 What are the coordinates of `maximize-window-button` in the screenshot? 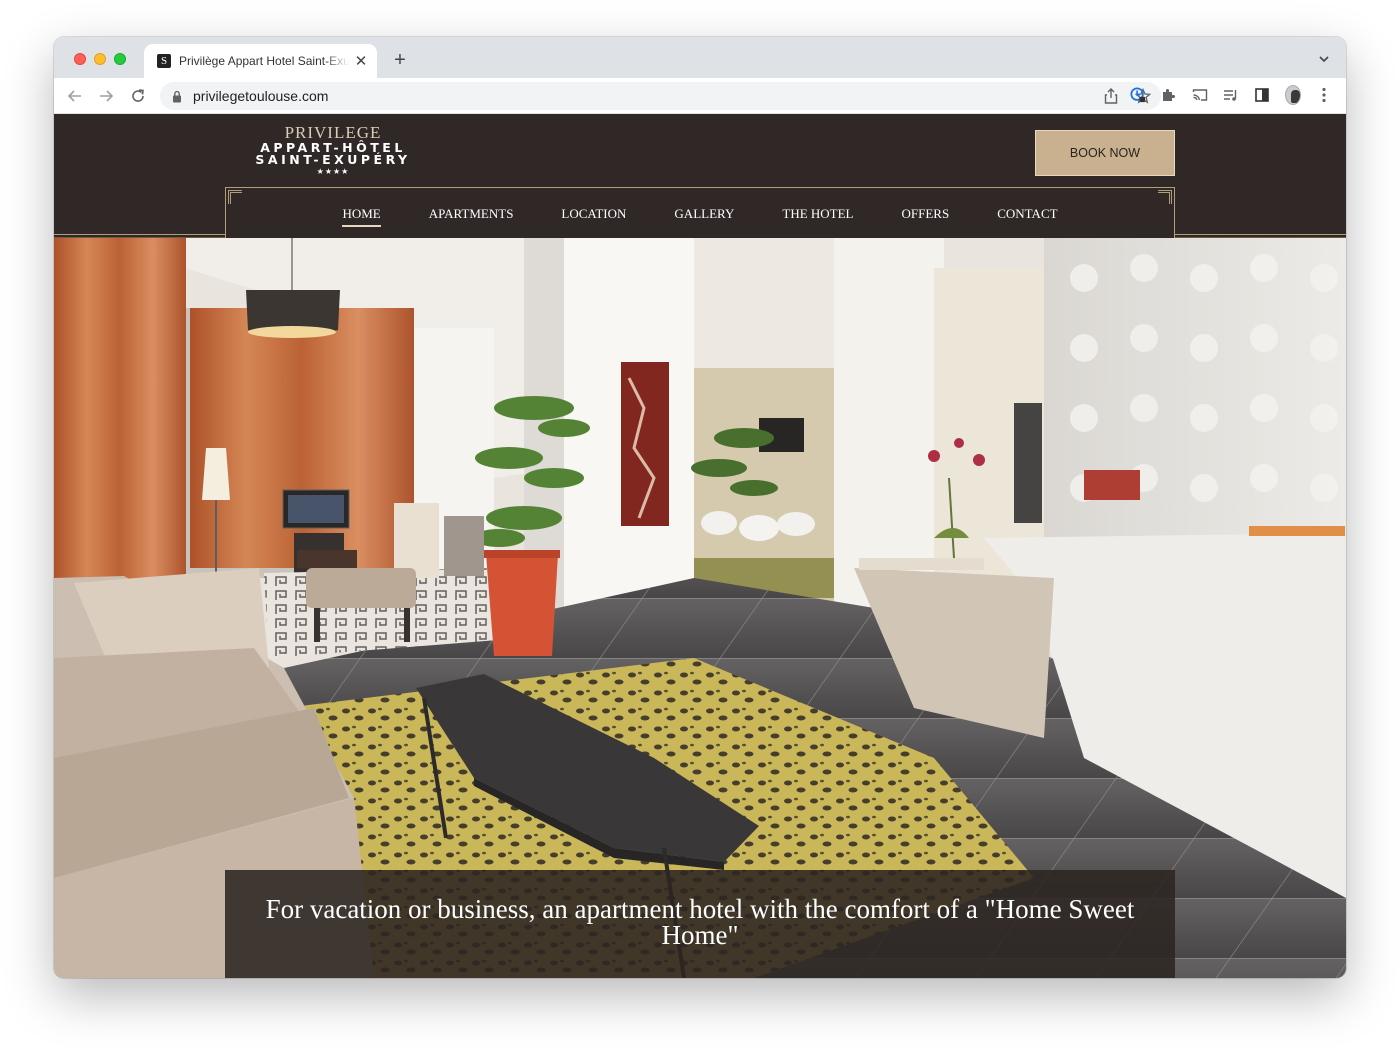 It's located at (120, 59).